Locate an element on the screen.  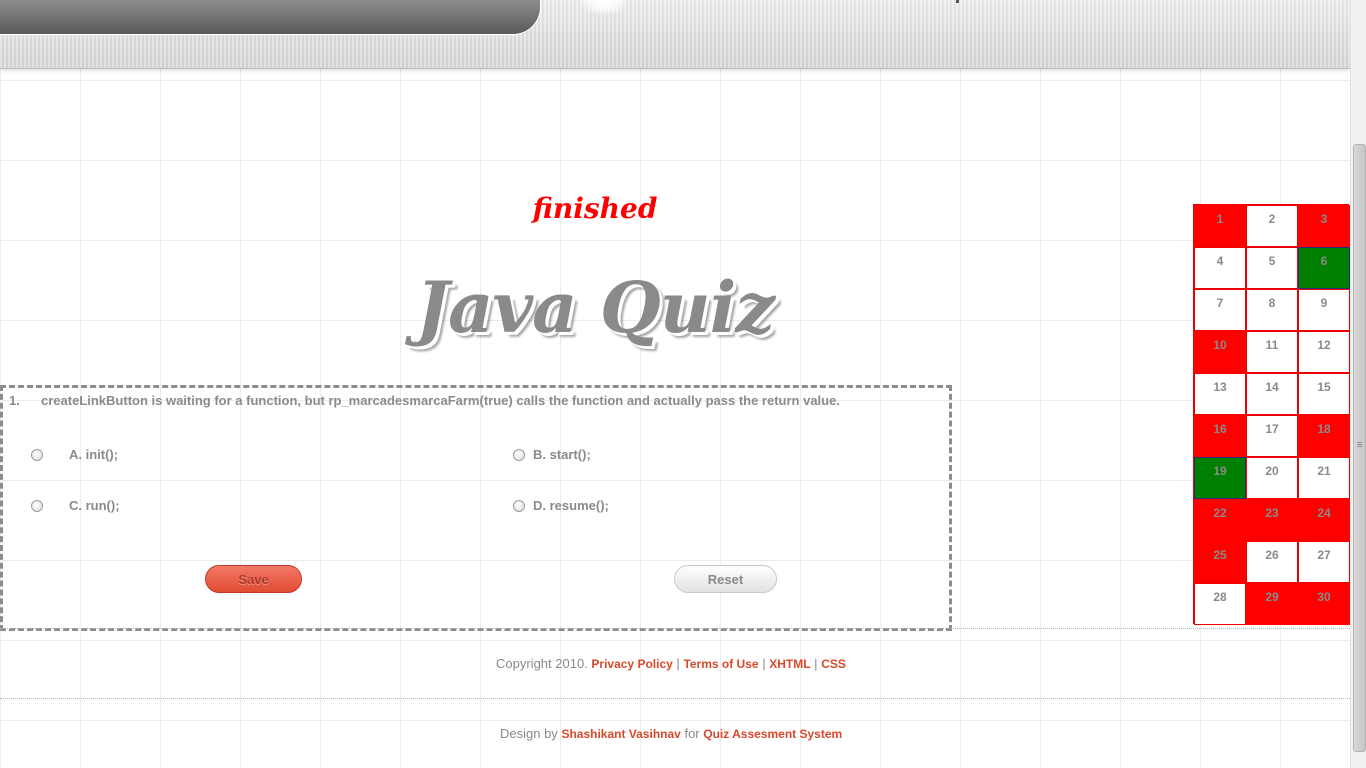
question-cell: 27 is located at coordinates (1324, 562).